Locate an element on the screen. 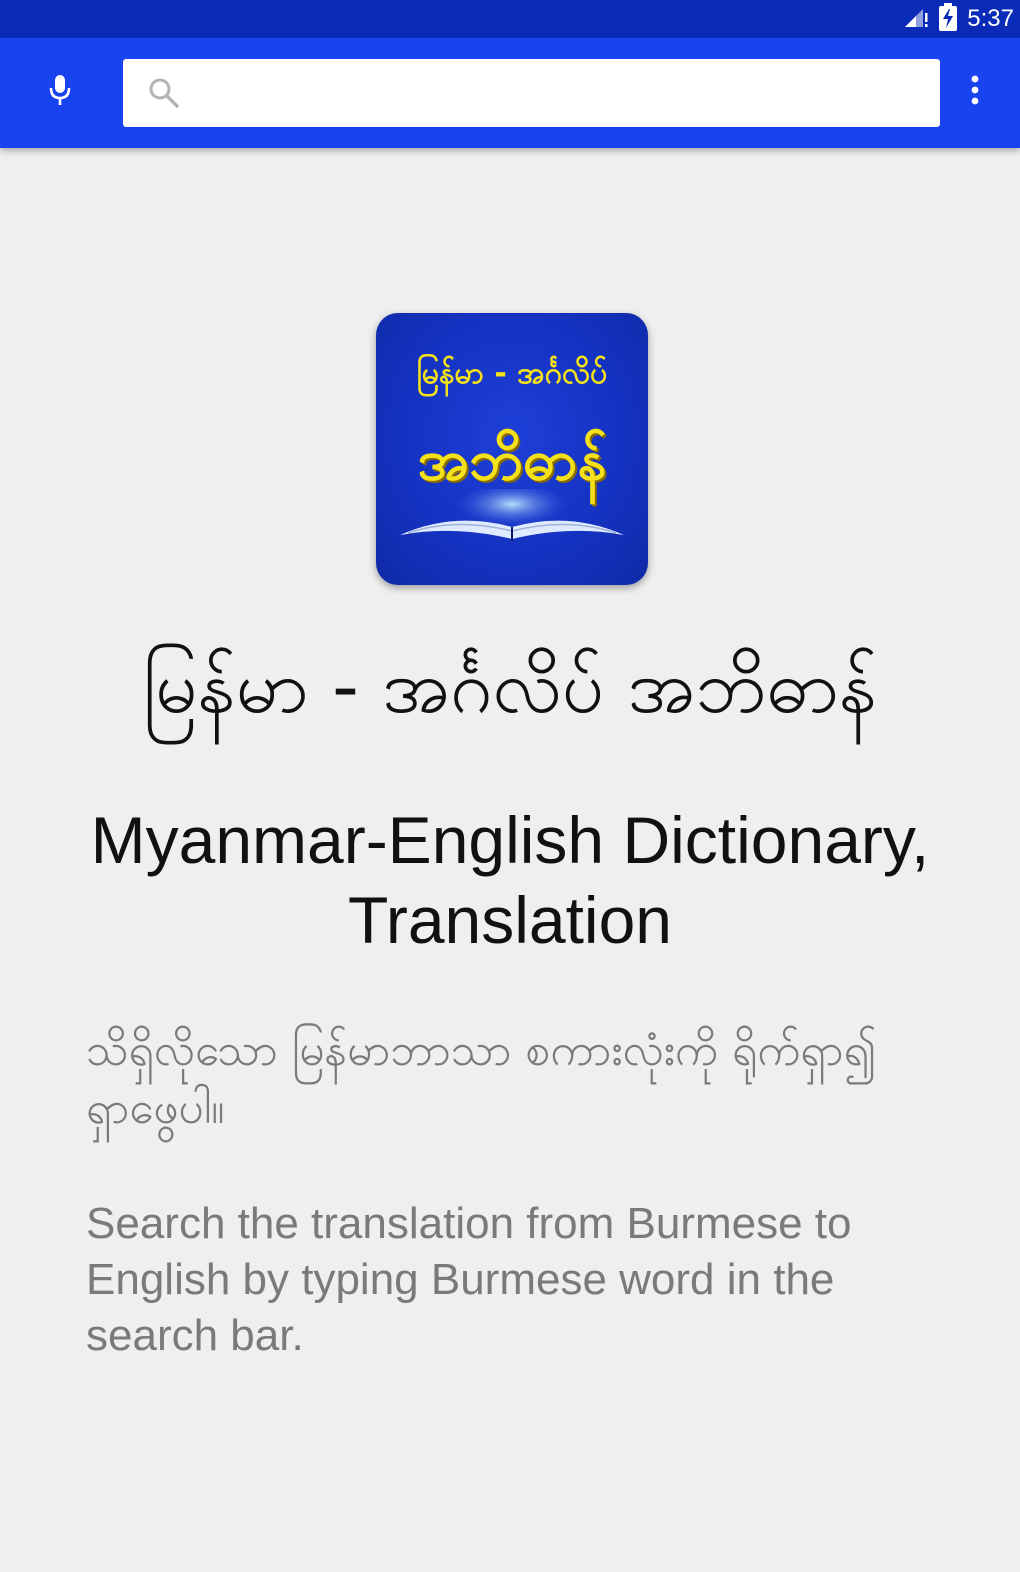  search-box is located at coordinates (531, 93).